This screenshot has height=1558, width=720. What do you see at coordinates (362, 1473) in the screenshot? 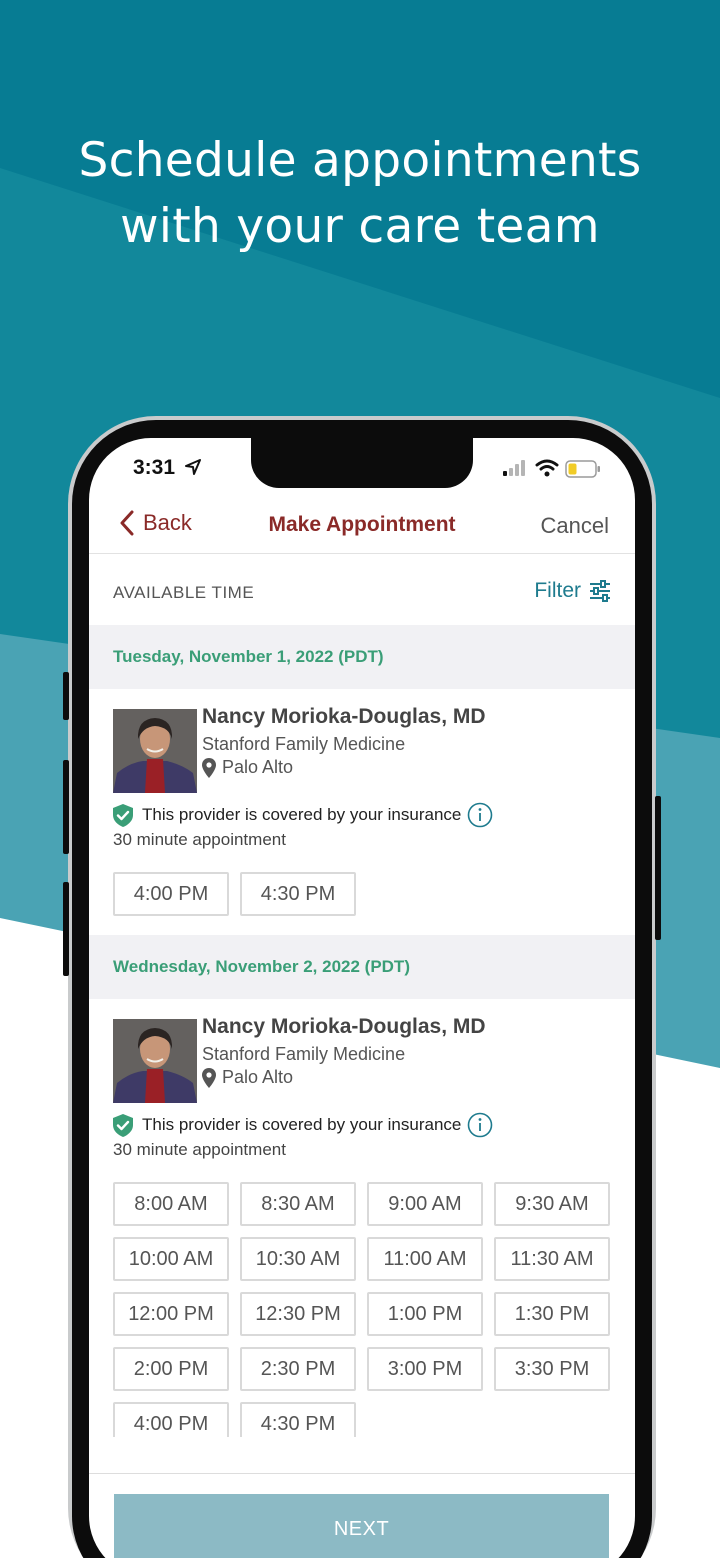
I see `footer-divider` at bounding box center [362, 1473].